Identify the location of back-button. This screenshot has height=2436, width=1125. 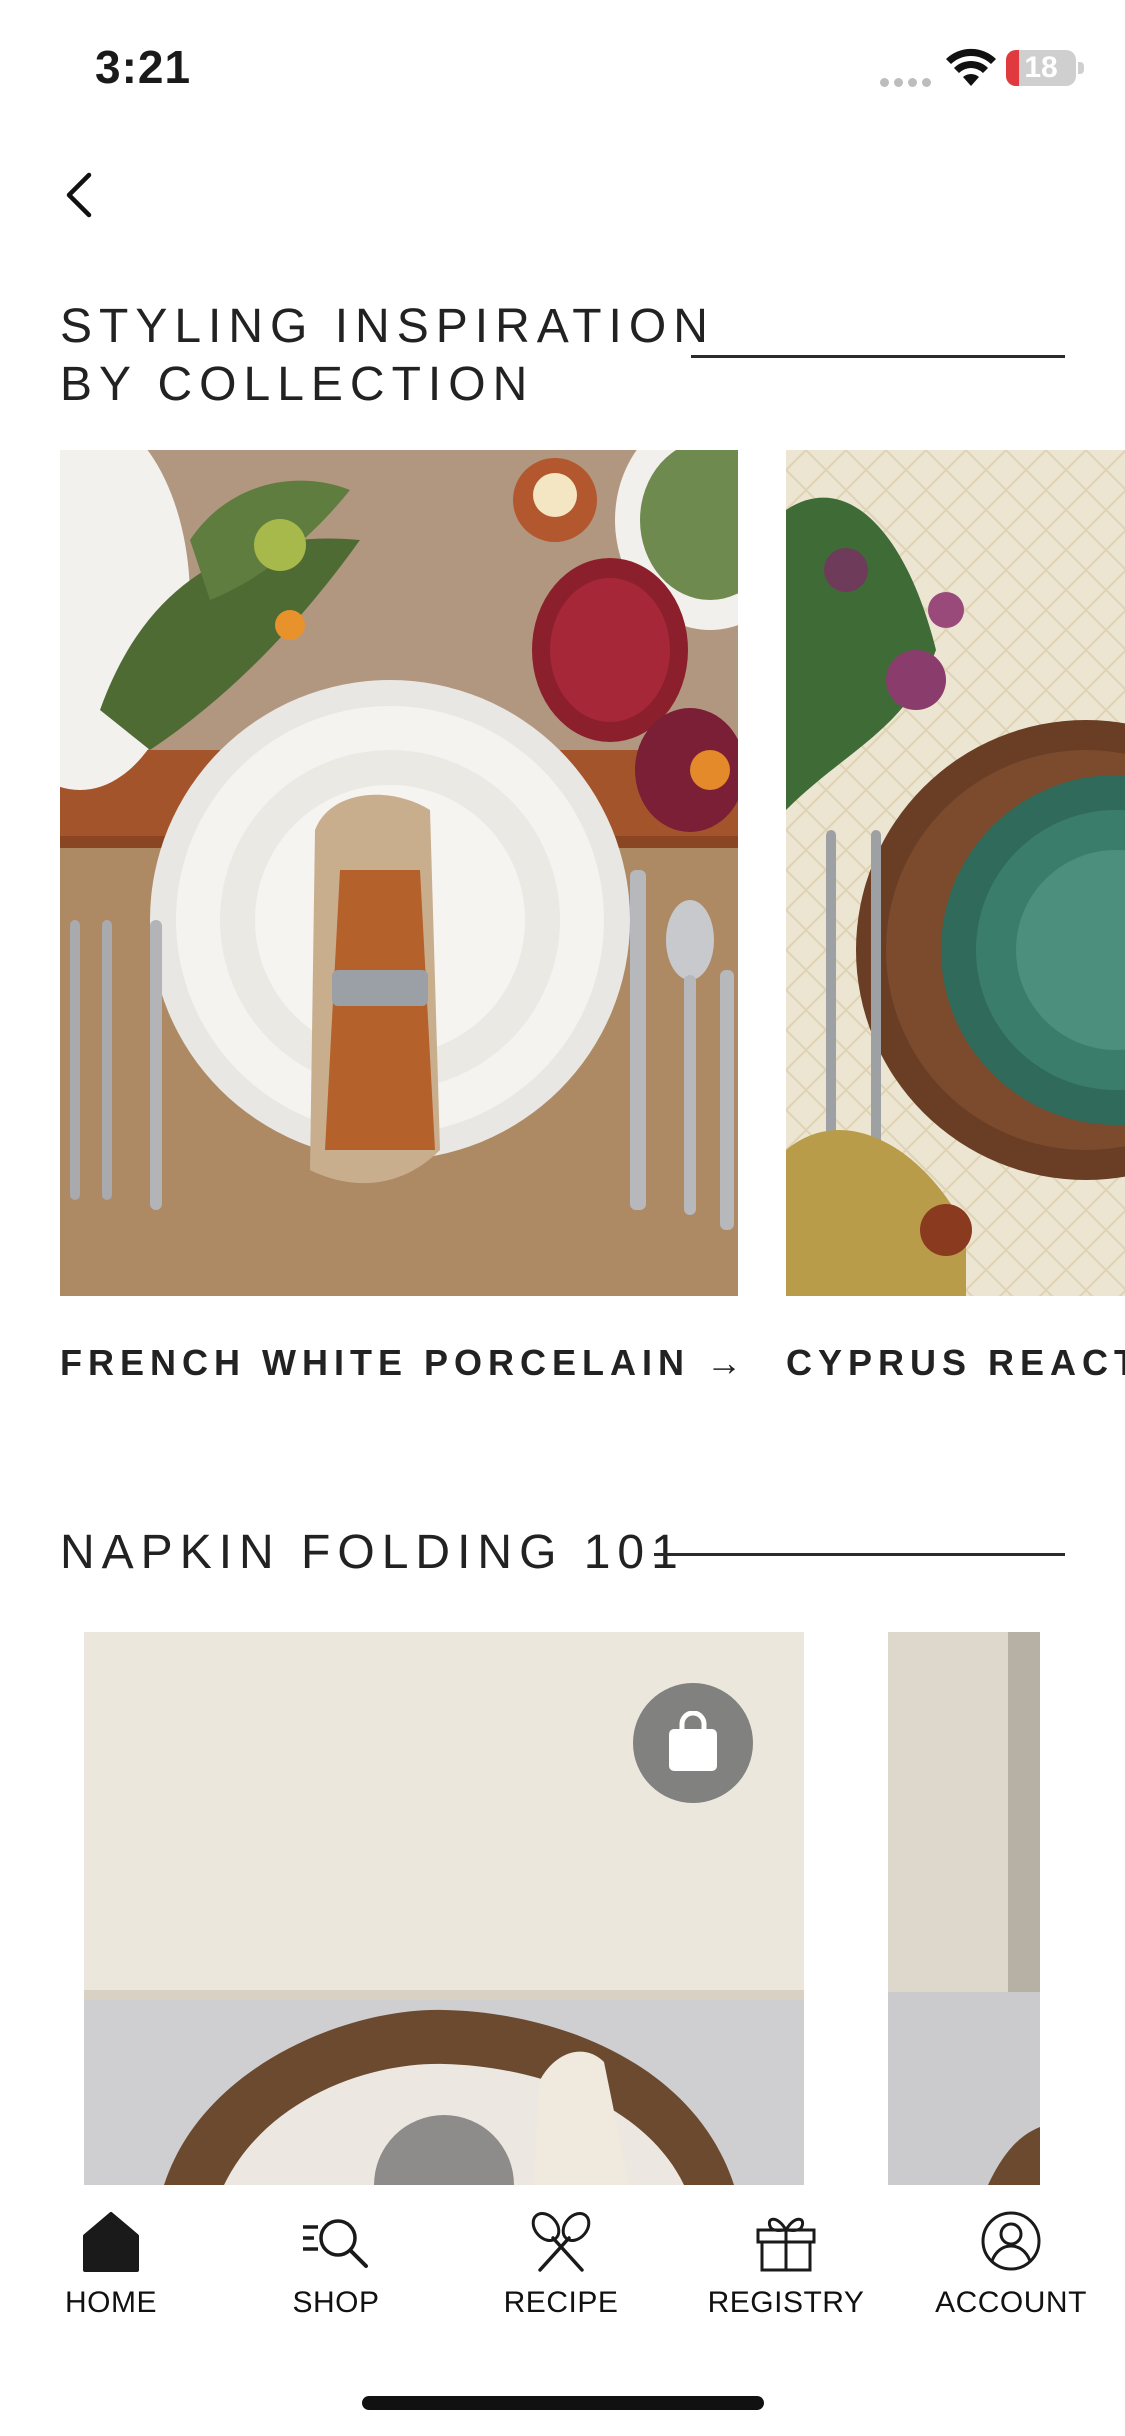
(80, 195).